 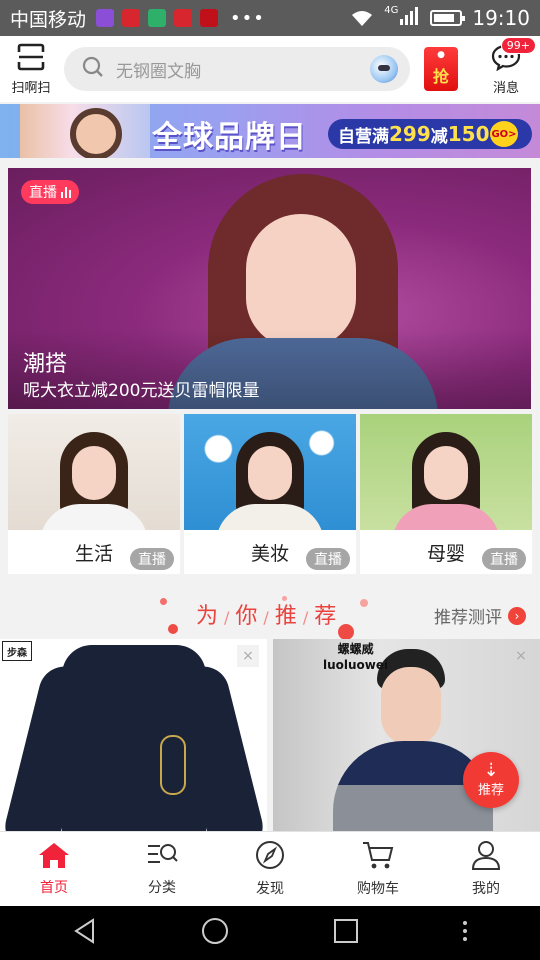 What do you see at coordinates (378, 857) in the screenshot?
I see `cart-icon` at bounding box center [378, 857].